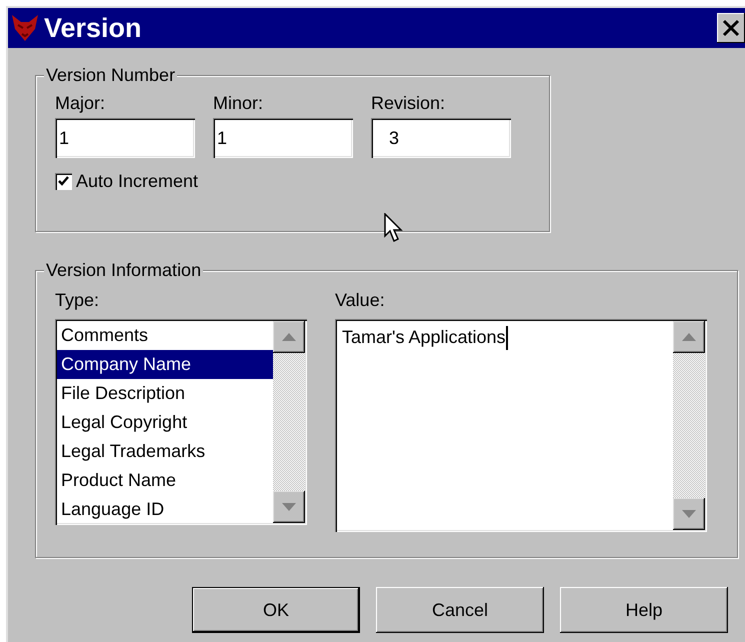  Describe the element at coordinates (276, 610) in the screenshot. I see `dialog-button: OK` at that location.